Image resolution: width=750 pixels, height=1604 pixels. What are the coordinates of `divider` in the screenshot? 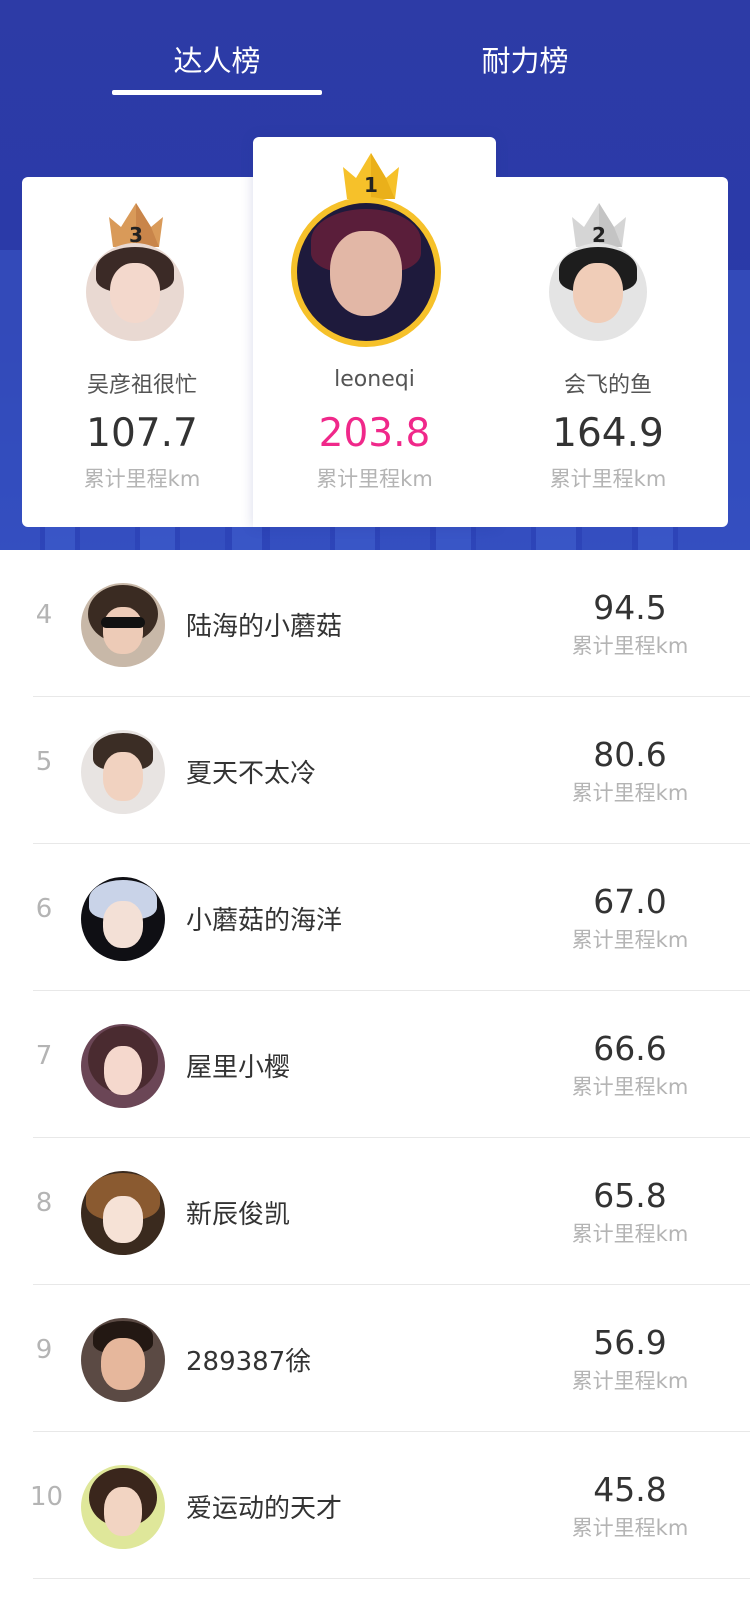 It's located at (391, 1578).